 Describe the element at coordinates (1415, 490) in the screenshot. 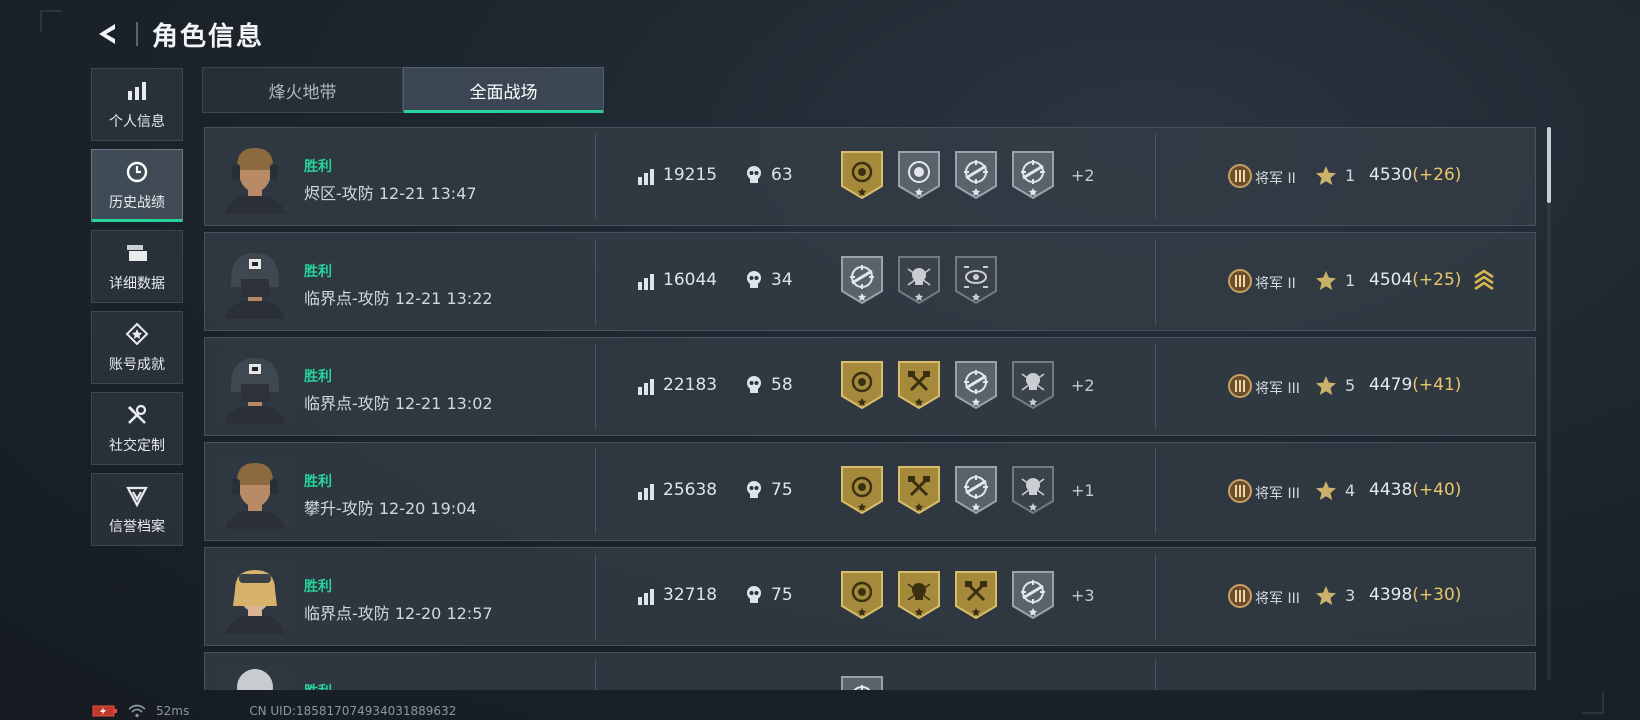

I see `rank-points: 4438(+40)` at that location.